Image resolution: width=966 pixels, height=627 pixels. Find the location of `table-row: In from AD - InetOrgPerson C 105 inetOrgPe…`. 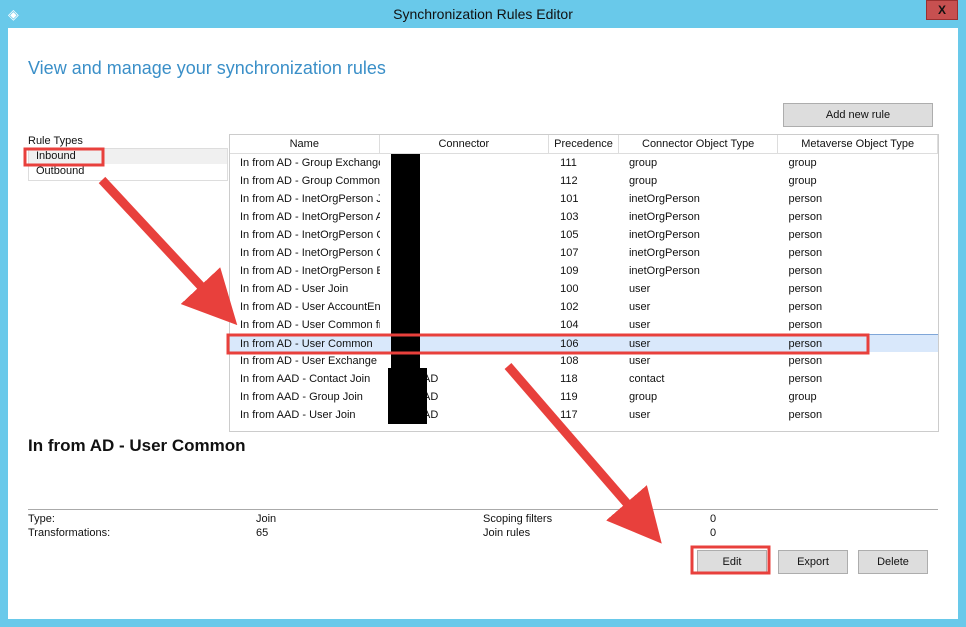

table-row: In from AD - InetOrgPerson C 105 inetOrgPe… is located at coordinates (584, 235).